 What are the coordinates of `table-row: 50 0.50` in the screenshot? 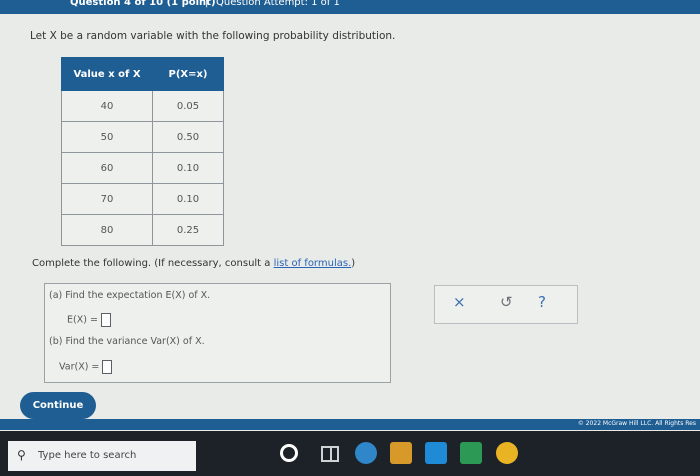 It's located at (142, 137).